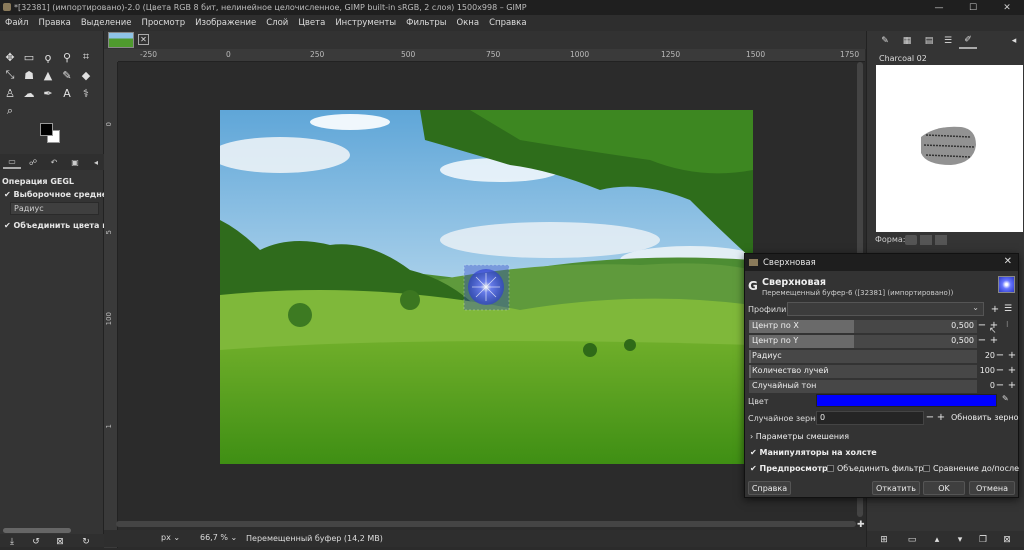  What do you see at coordinates (29, 57) in the screenshot?
I see `rect-select-icon: ▭` at bounding box center [29, 57].